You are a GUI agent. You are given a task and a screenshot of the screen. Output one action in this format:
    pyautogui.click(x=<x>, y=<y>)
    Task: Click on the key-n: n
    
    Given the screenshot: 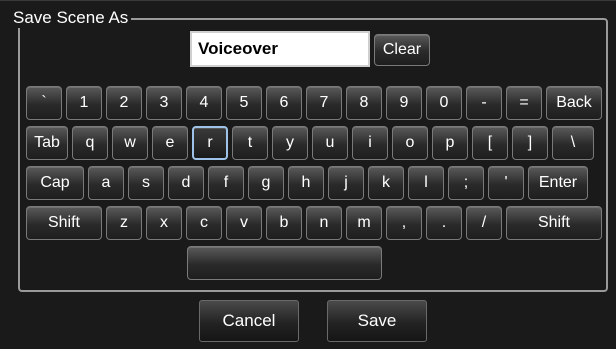 What is the action you would take?
    pyautogui.click(x=324, y=223)
    